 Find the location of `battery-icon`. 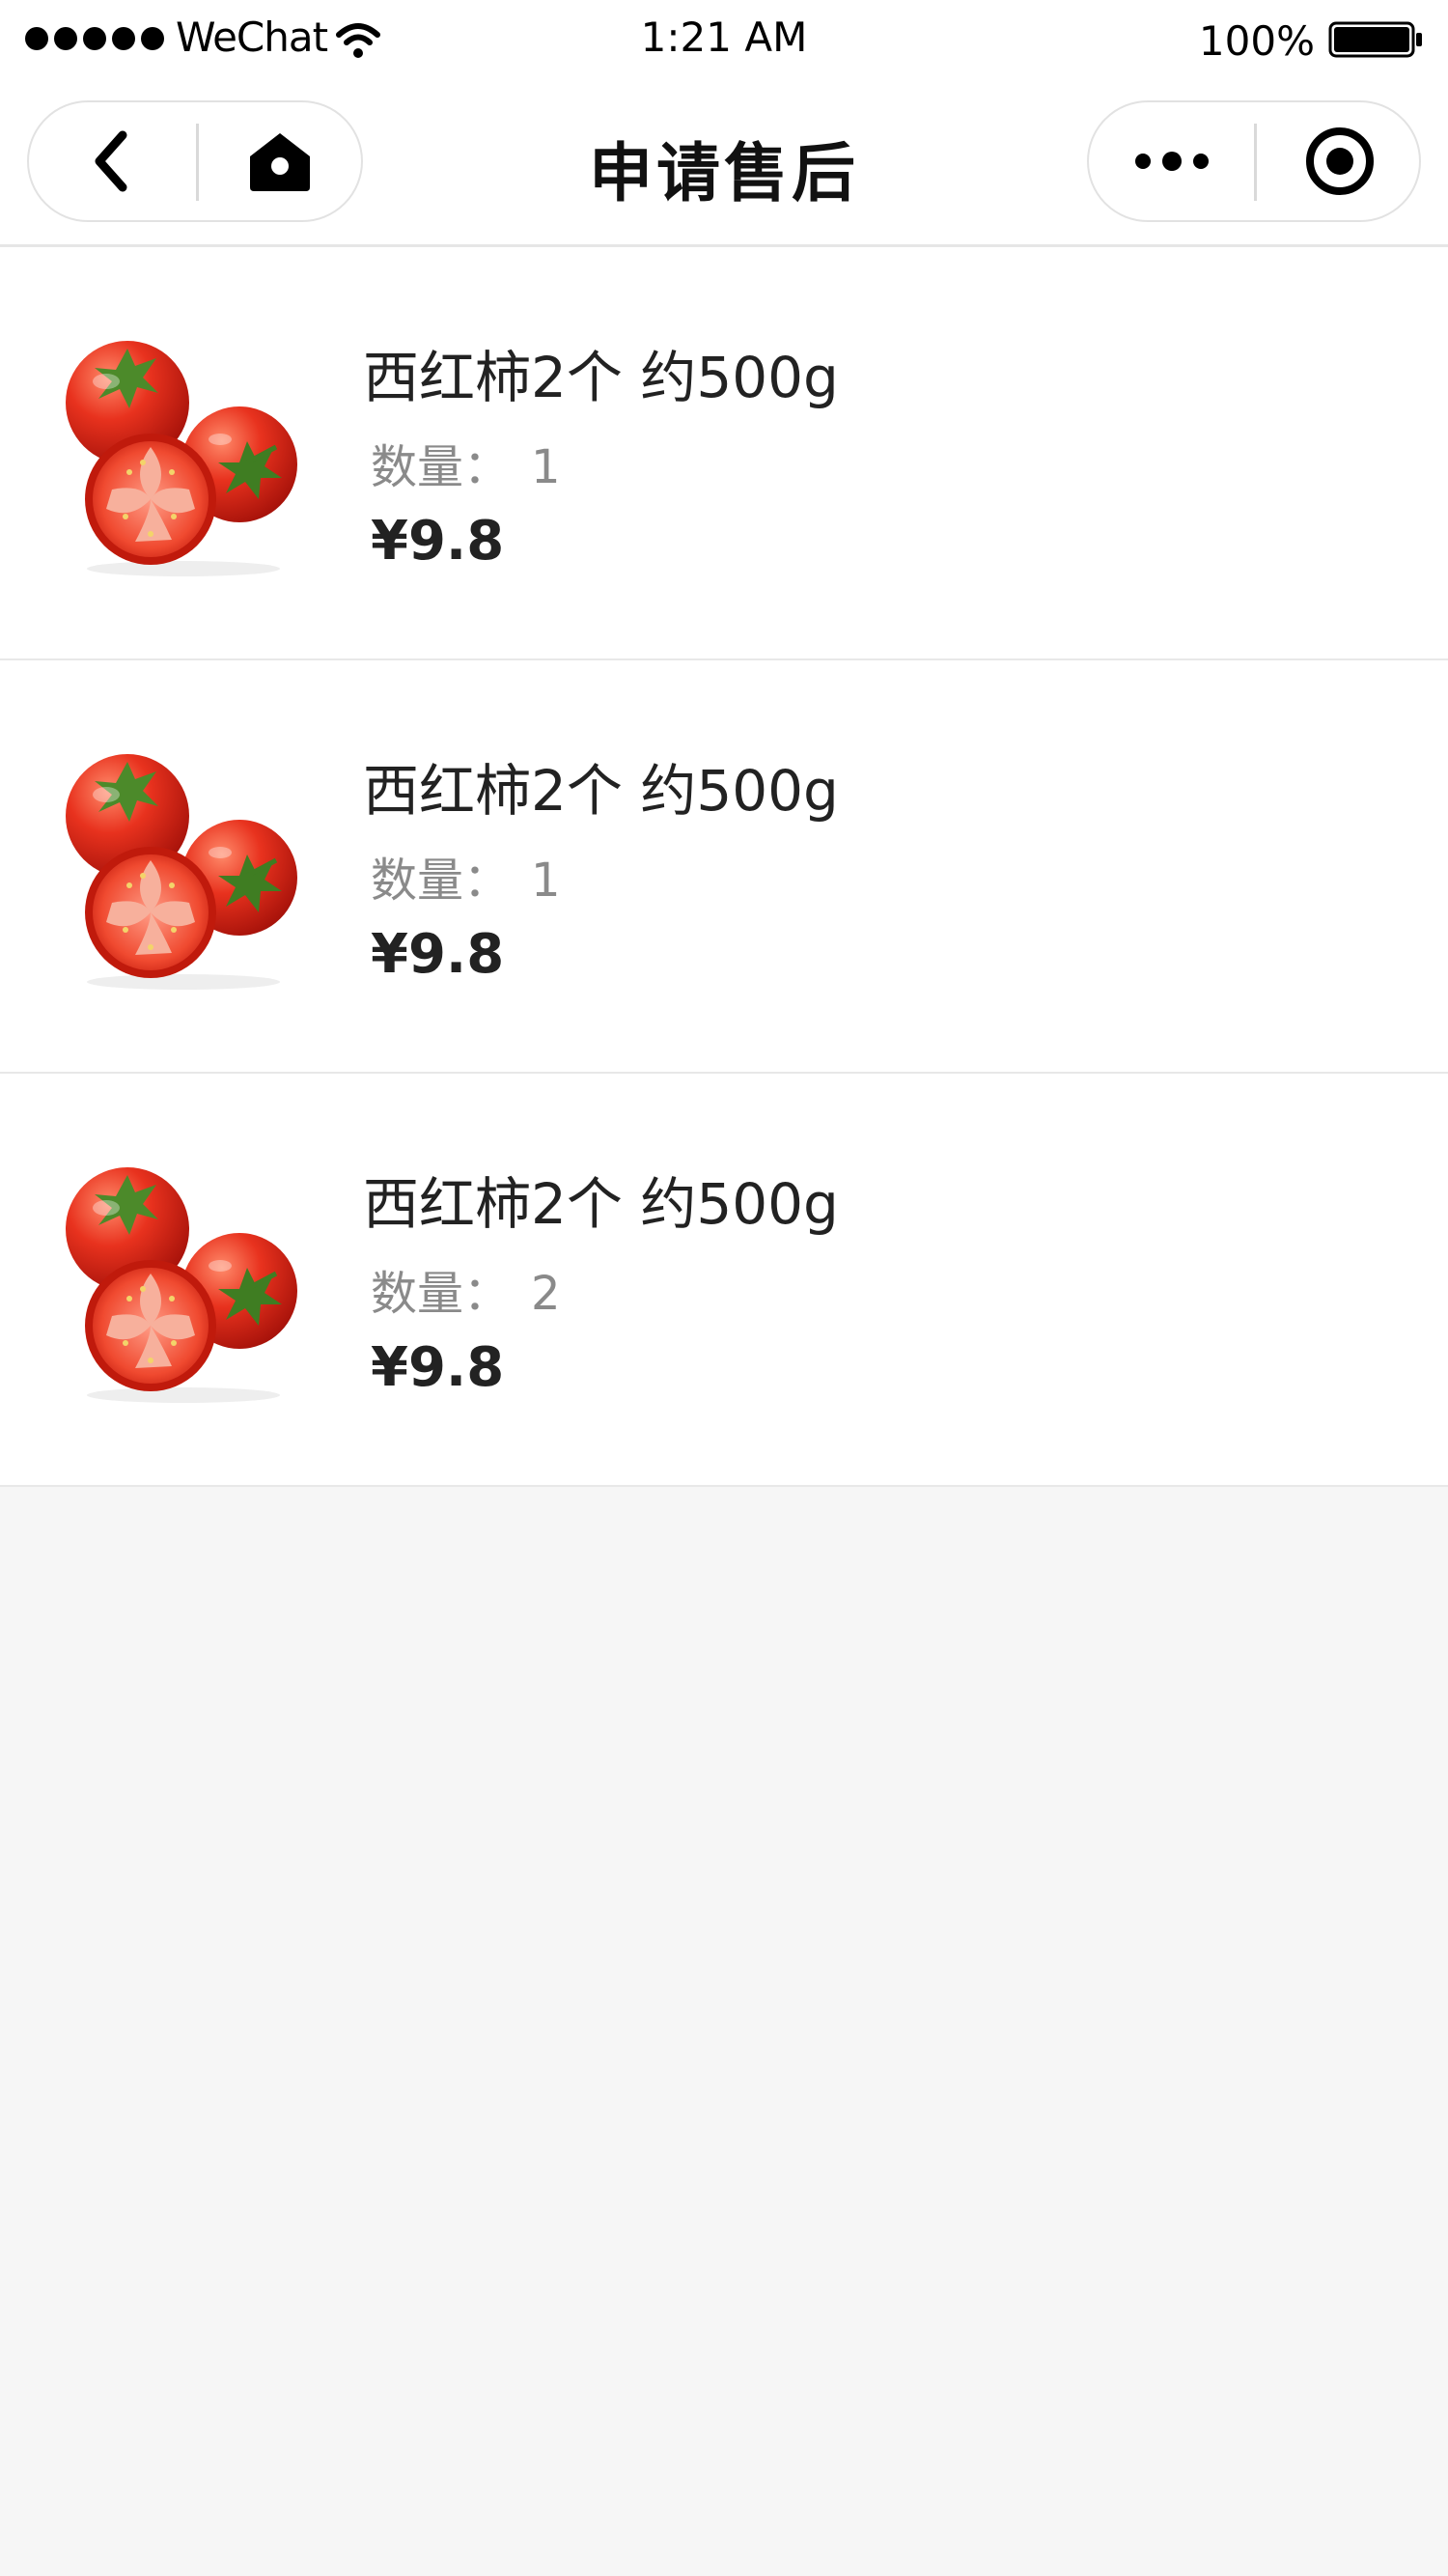

battery-icon is located at coordinates (1375, 40).